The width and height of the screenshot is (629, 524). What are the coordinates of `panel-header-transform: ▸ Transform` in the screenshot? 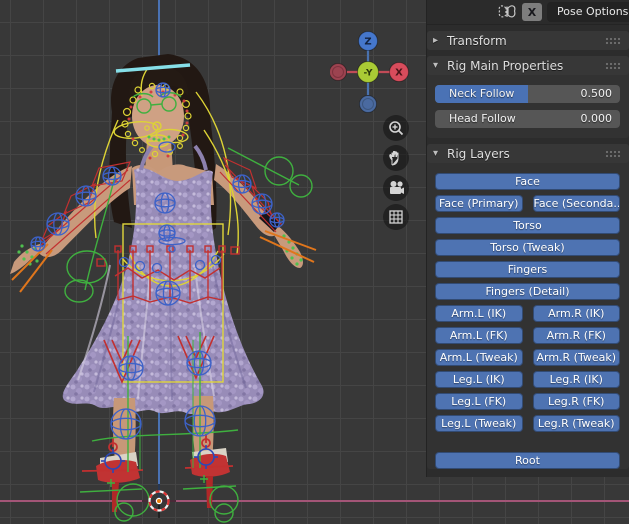 It's located at (528, 40).